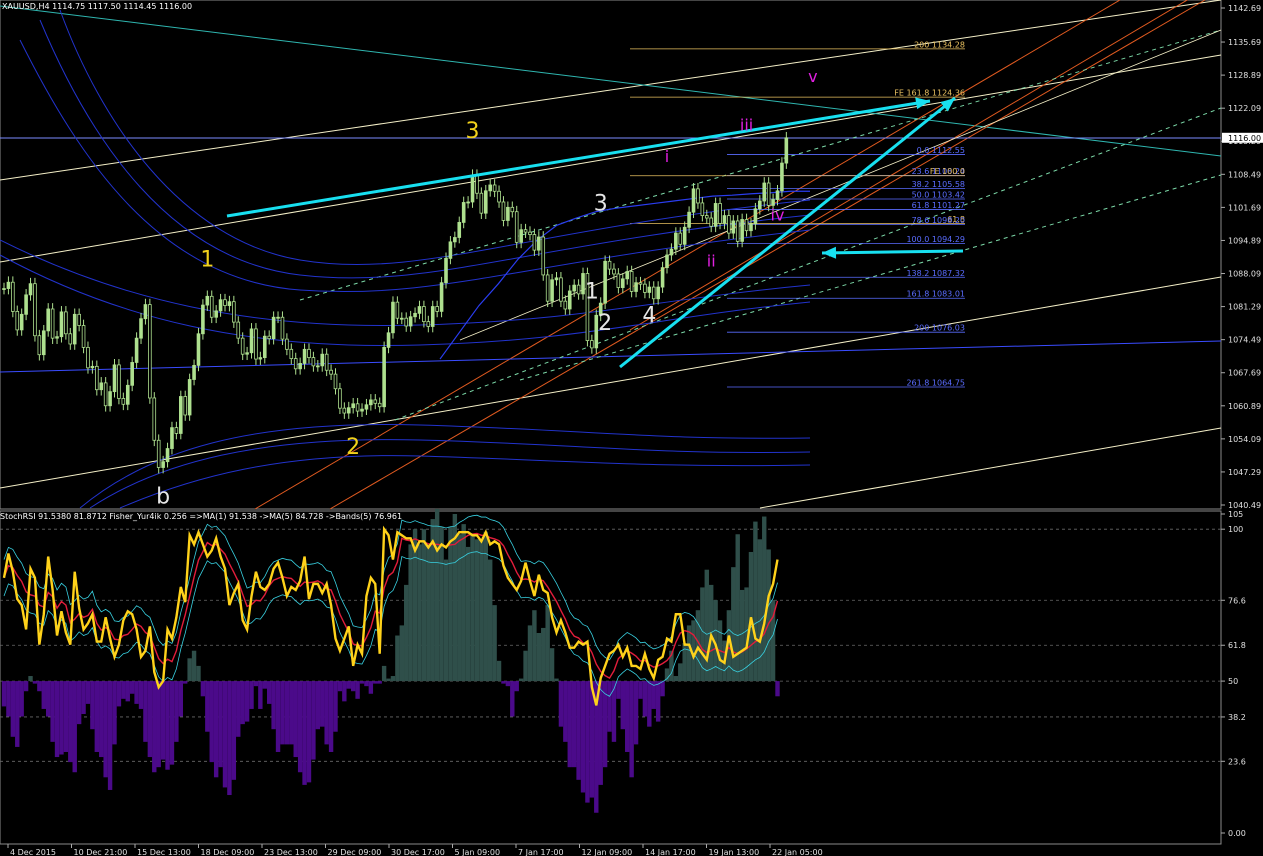 Image resolution: width=1263 pixels, height=856 pixels. I want to click on price-axis-label: 1142.69, so click(1244, 8).